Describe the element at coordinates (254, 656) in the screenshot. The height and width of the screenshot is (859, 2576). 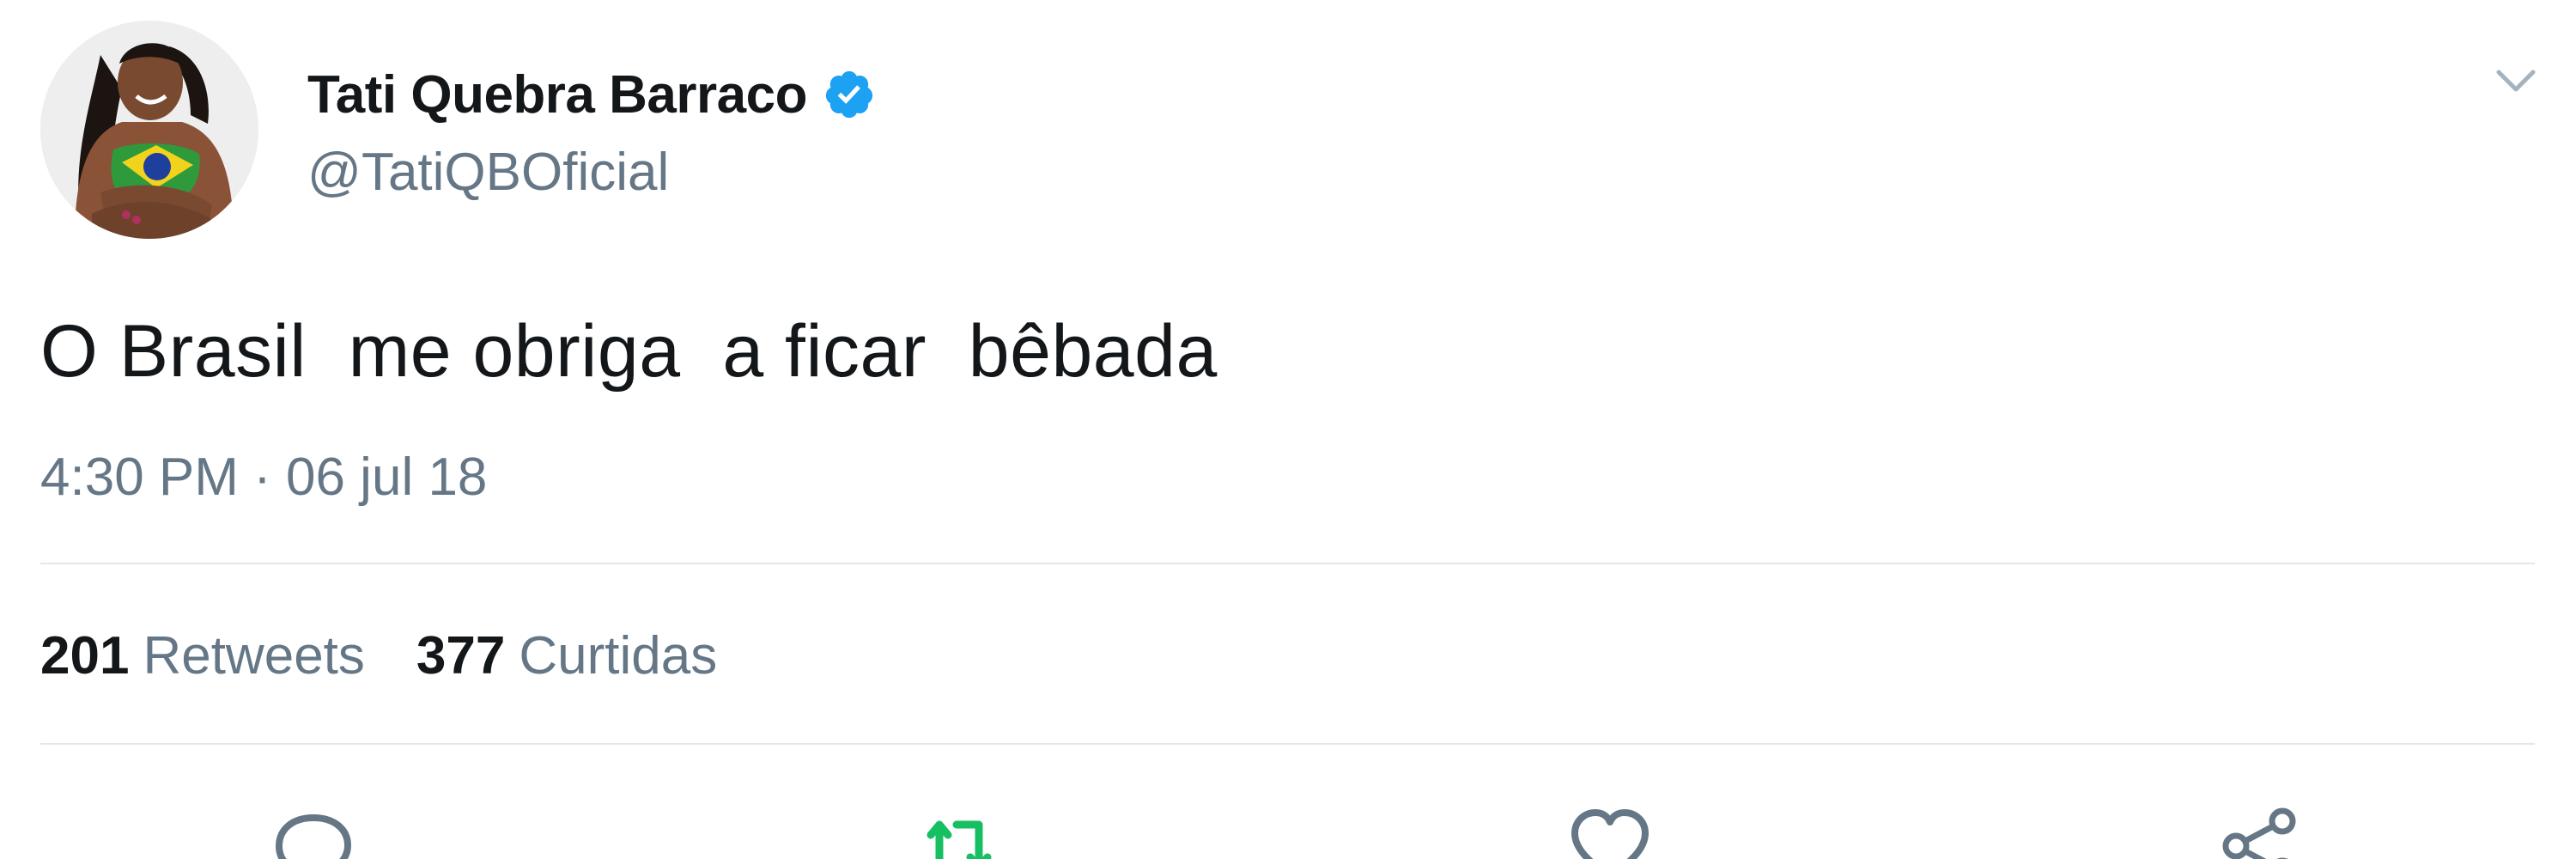
I see `retweets-label: Retweets` at that location.